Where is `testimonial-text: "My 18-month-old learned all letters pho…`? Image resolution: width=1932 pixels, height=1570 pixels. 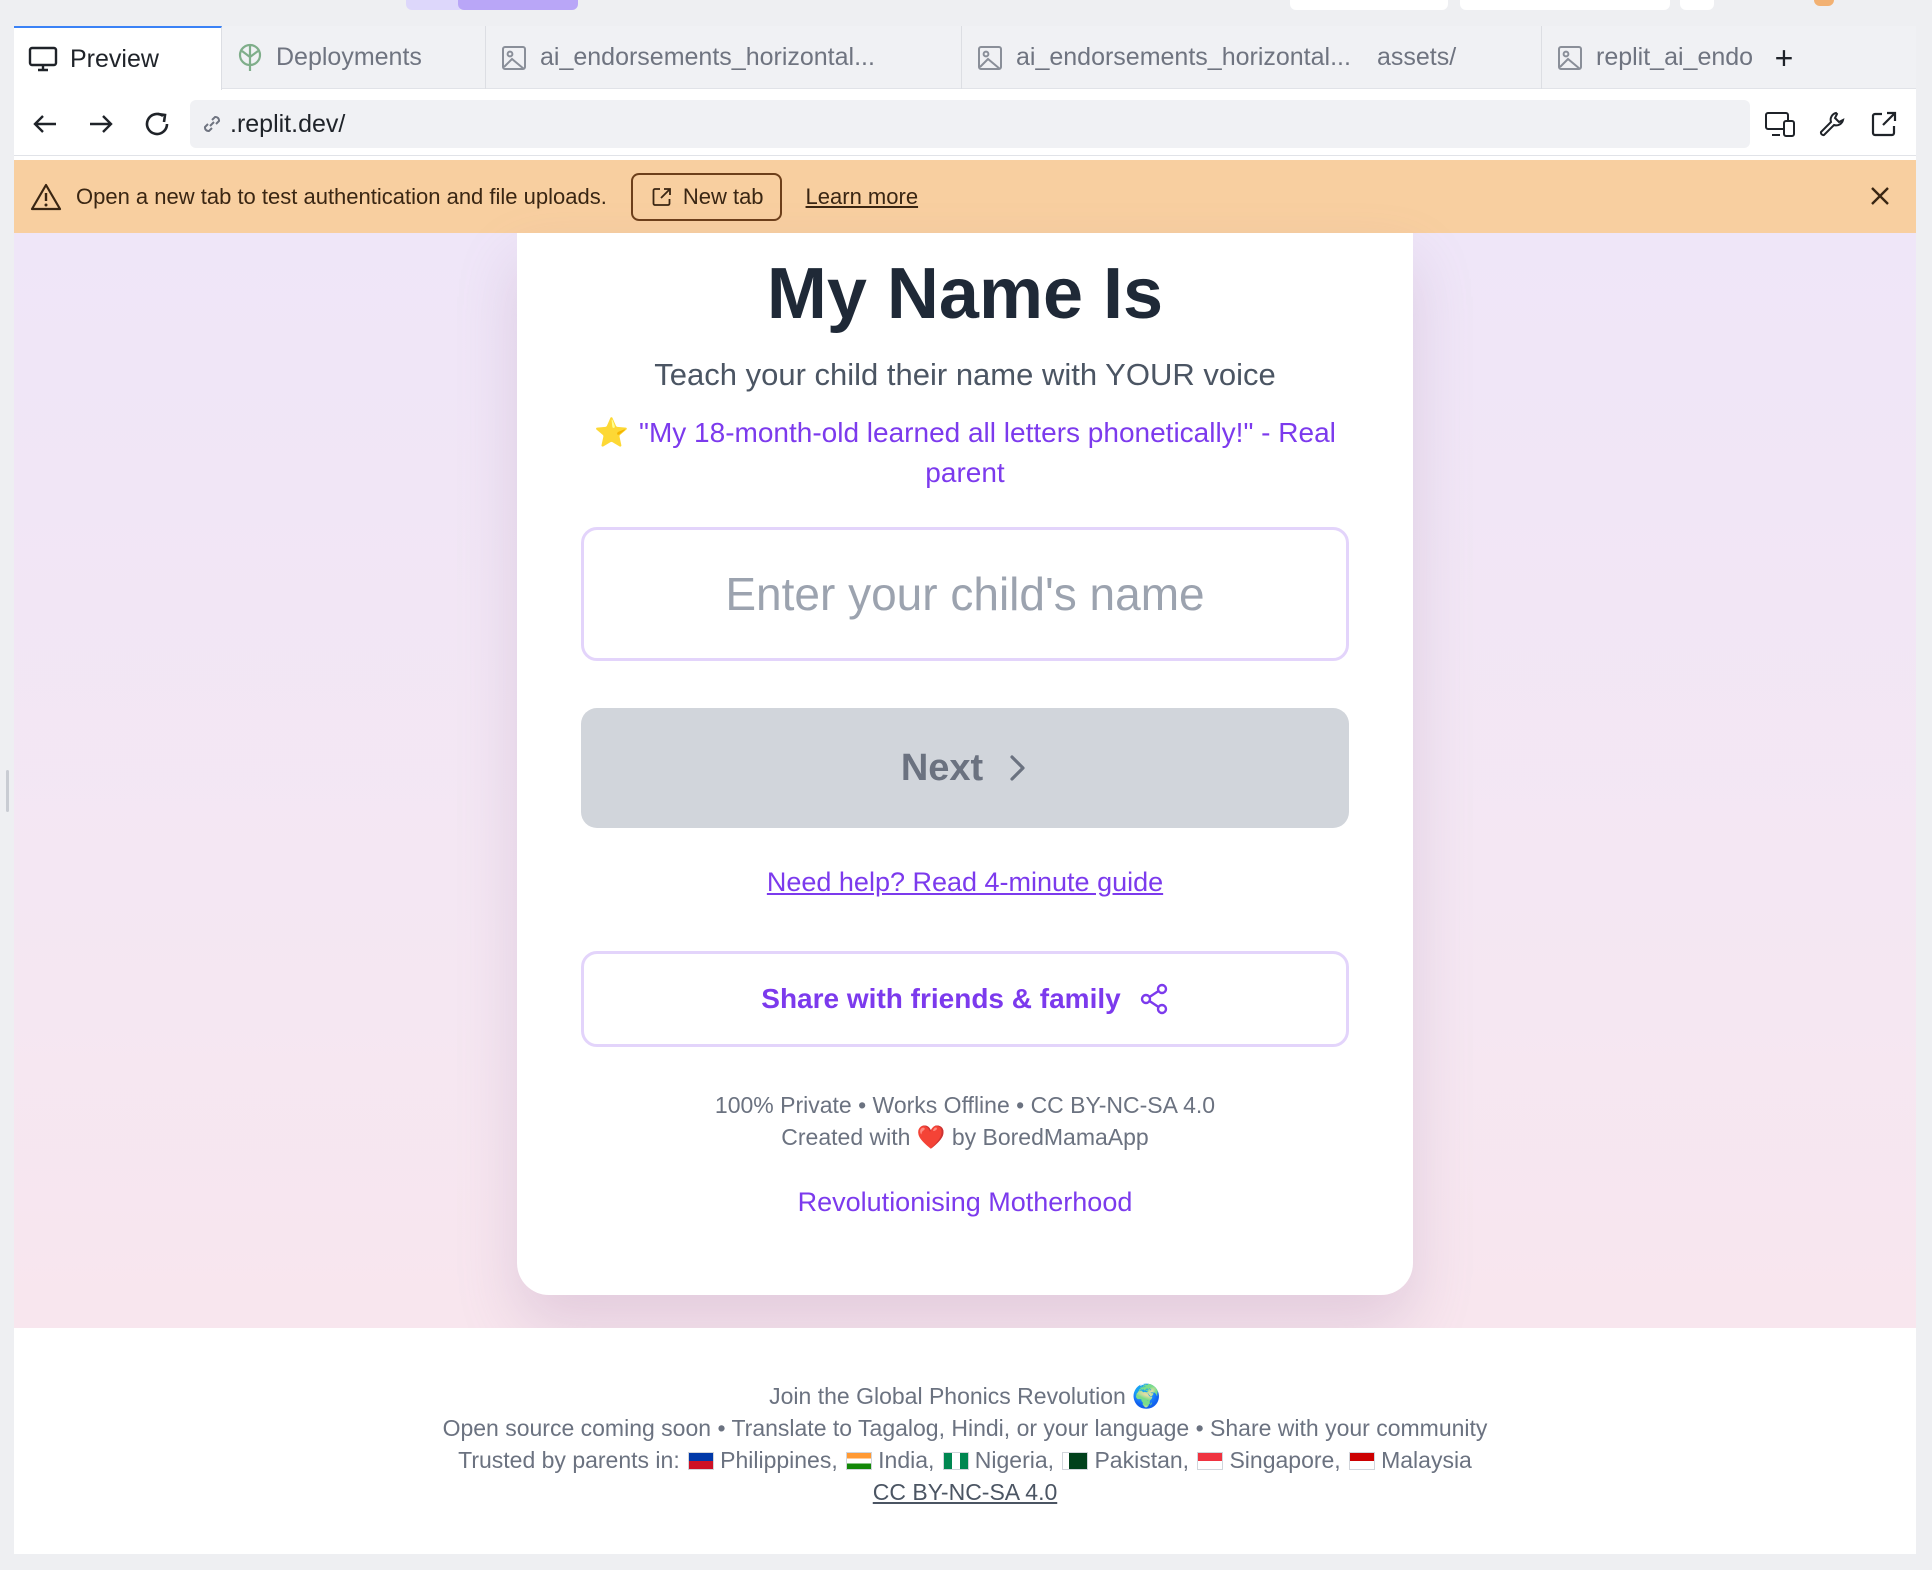
testimonial-text: "My 18-month-old learned all letters pho… is located at coordinates (987, 452).